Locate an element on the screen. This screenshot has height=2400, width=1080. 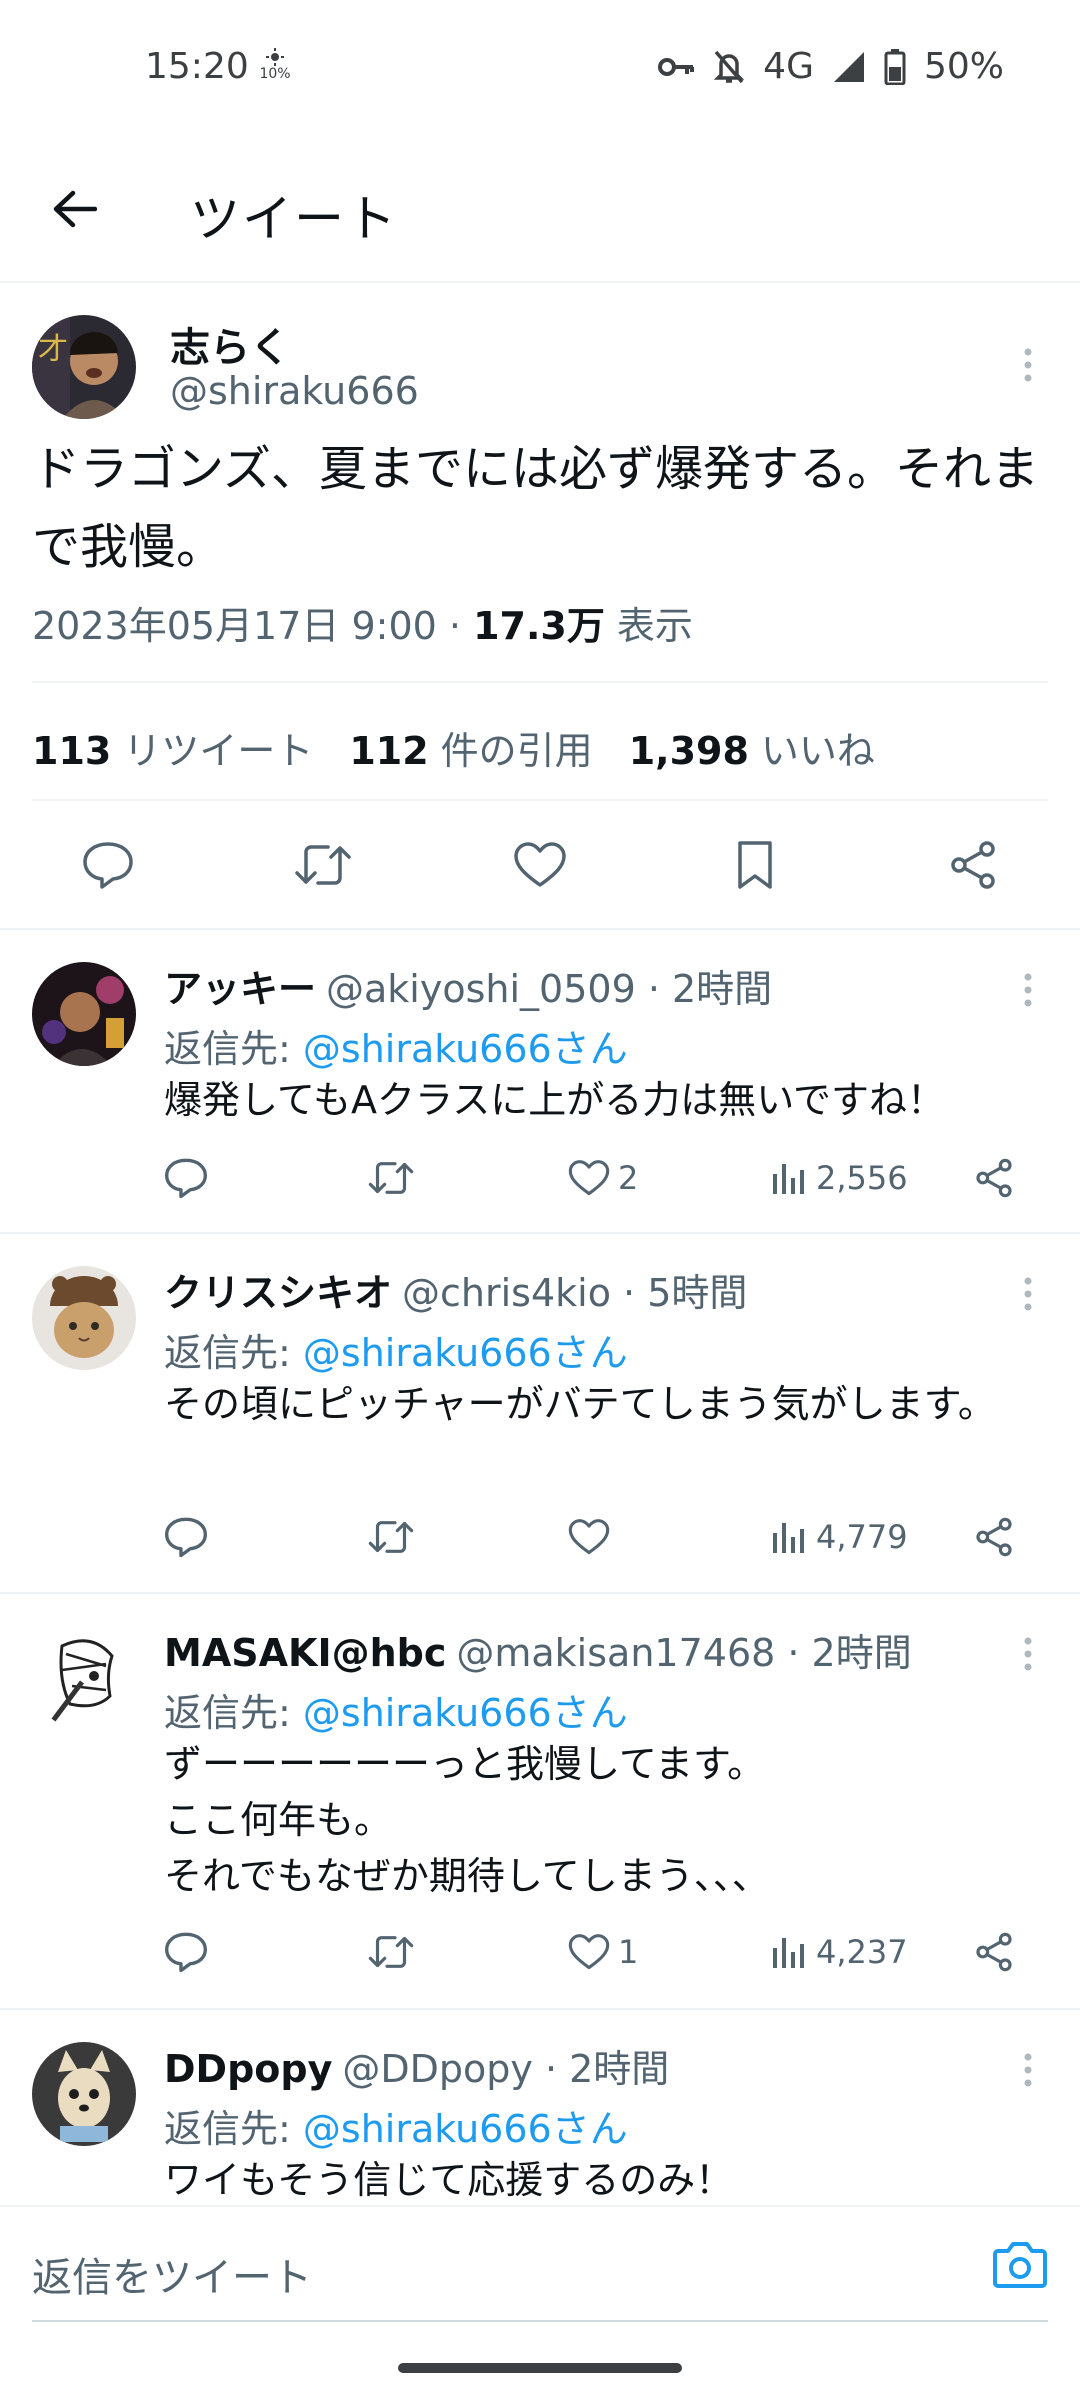
brightness-indicator: 10% is located at coordinates (275, 65).